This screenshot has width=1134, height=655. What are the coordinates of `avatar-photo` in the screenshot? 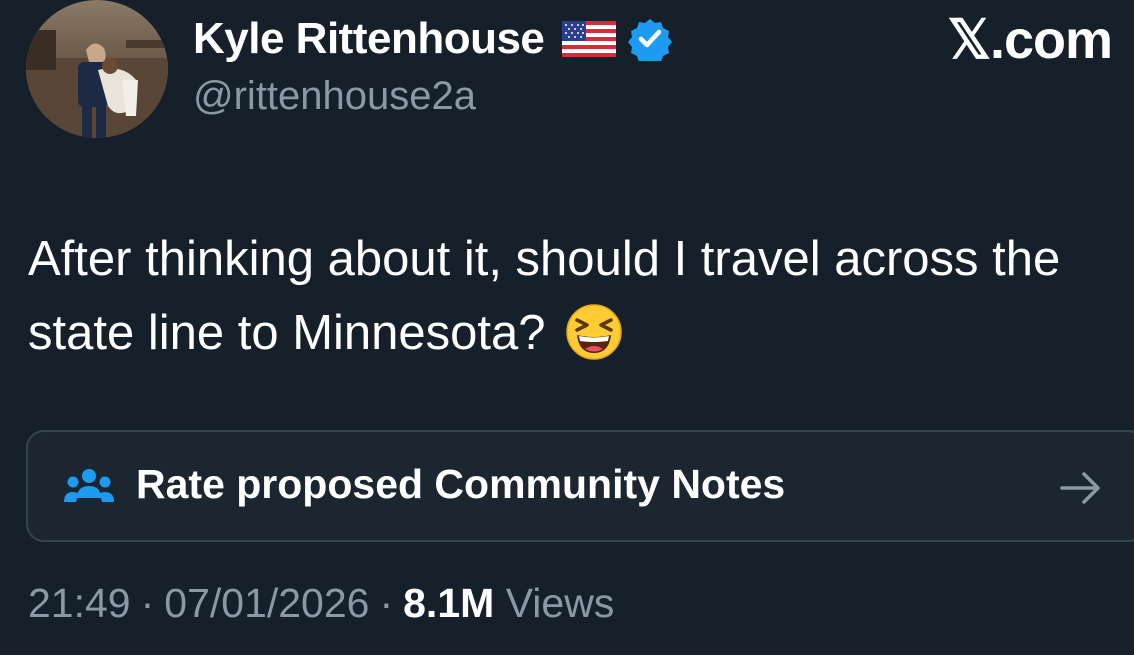 It's located at (97, 69).